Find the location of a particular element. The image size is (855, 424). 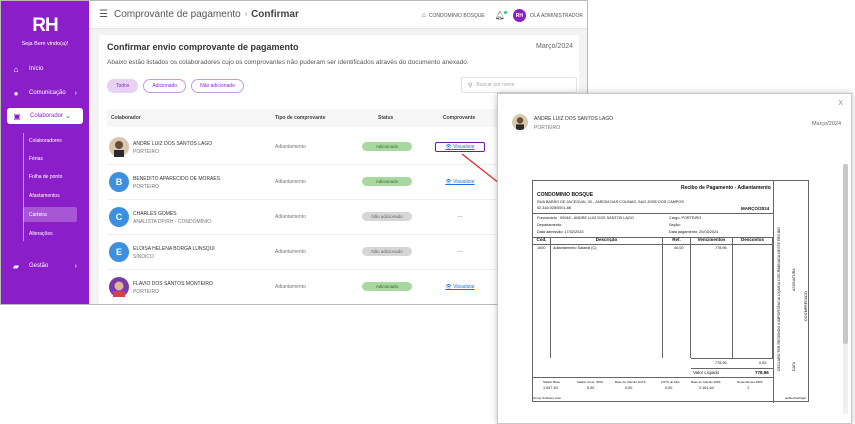

receipt-month: MARÇO/2024 is located at coordinates (755, 208).